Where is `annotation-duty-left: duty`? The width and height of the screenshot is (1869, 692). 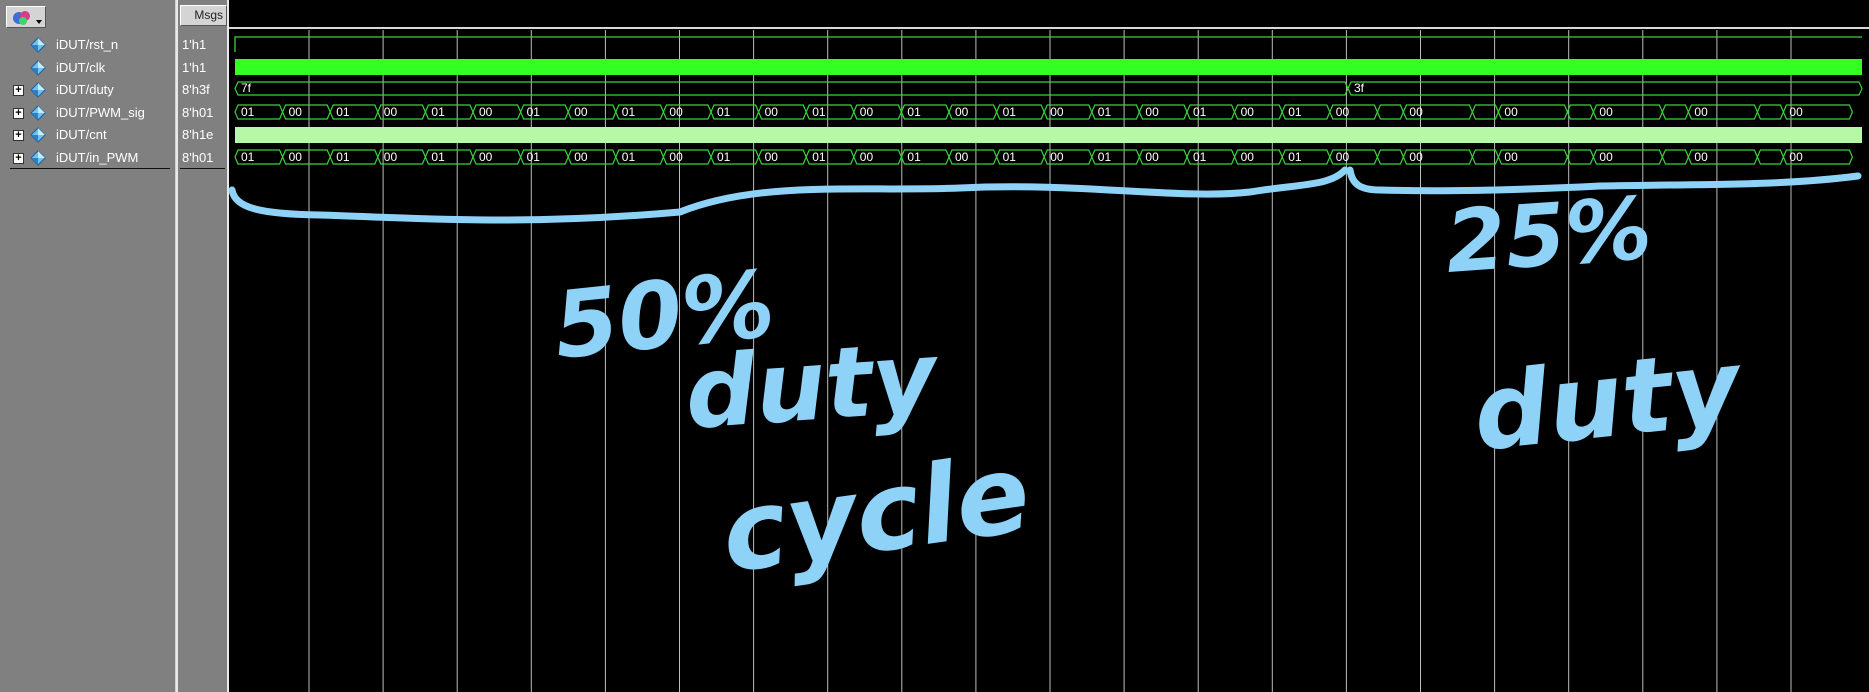
annotation-duty-left: duty is located at coordinates (813, 385).